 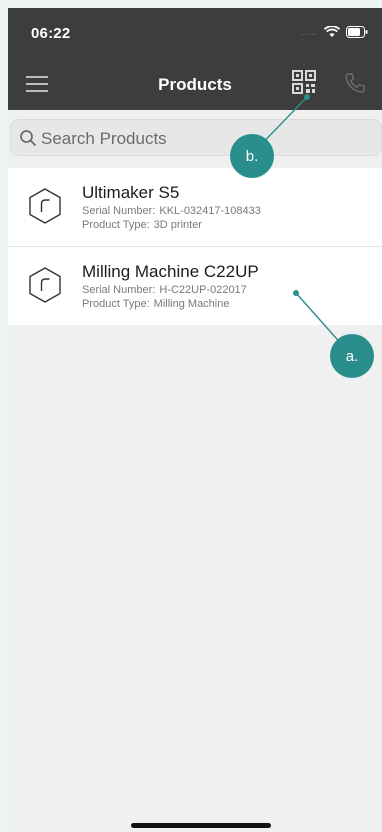 What do you see at coordinates (352, 356) in the screenshot?
I see `annotation-badge-a: a.` at bounding box center [352, 356].